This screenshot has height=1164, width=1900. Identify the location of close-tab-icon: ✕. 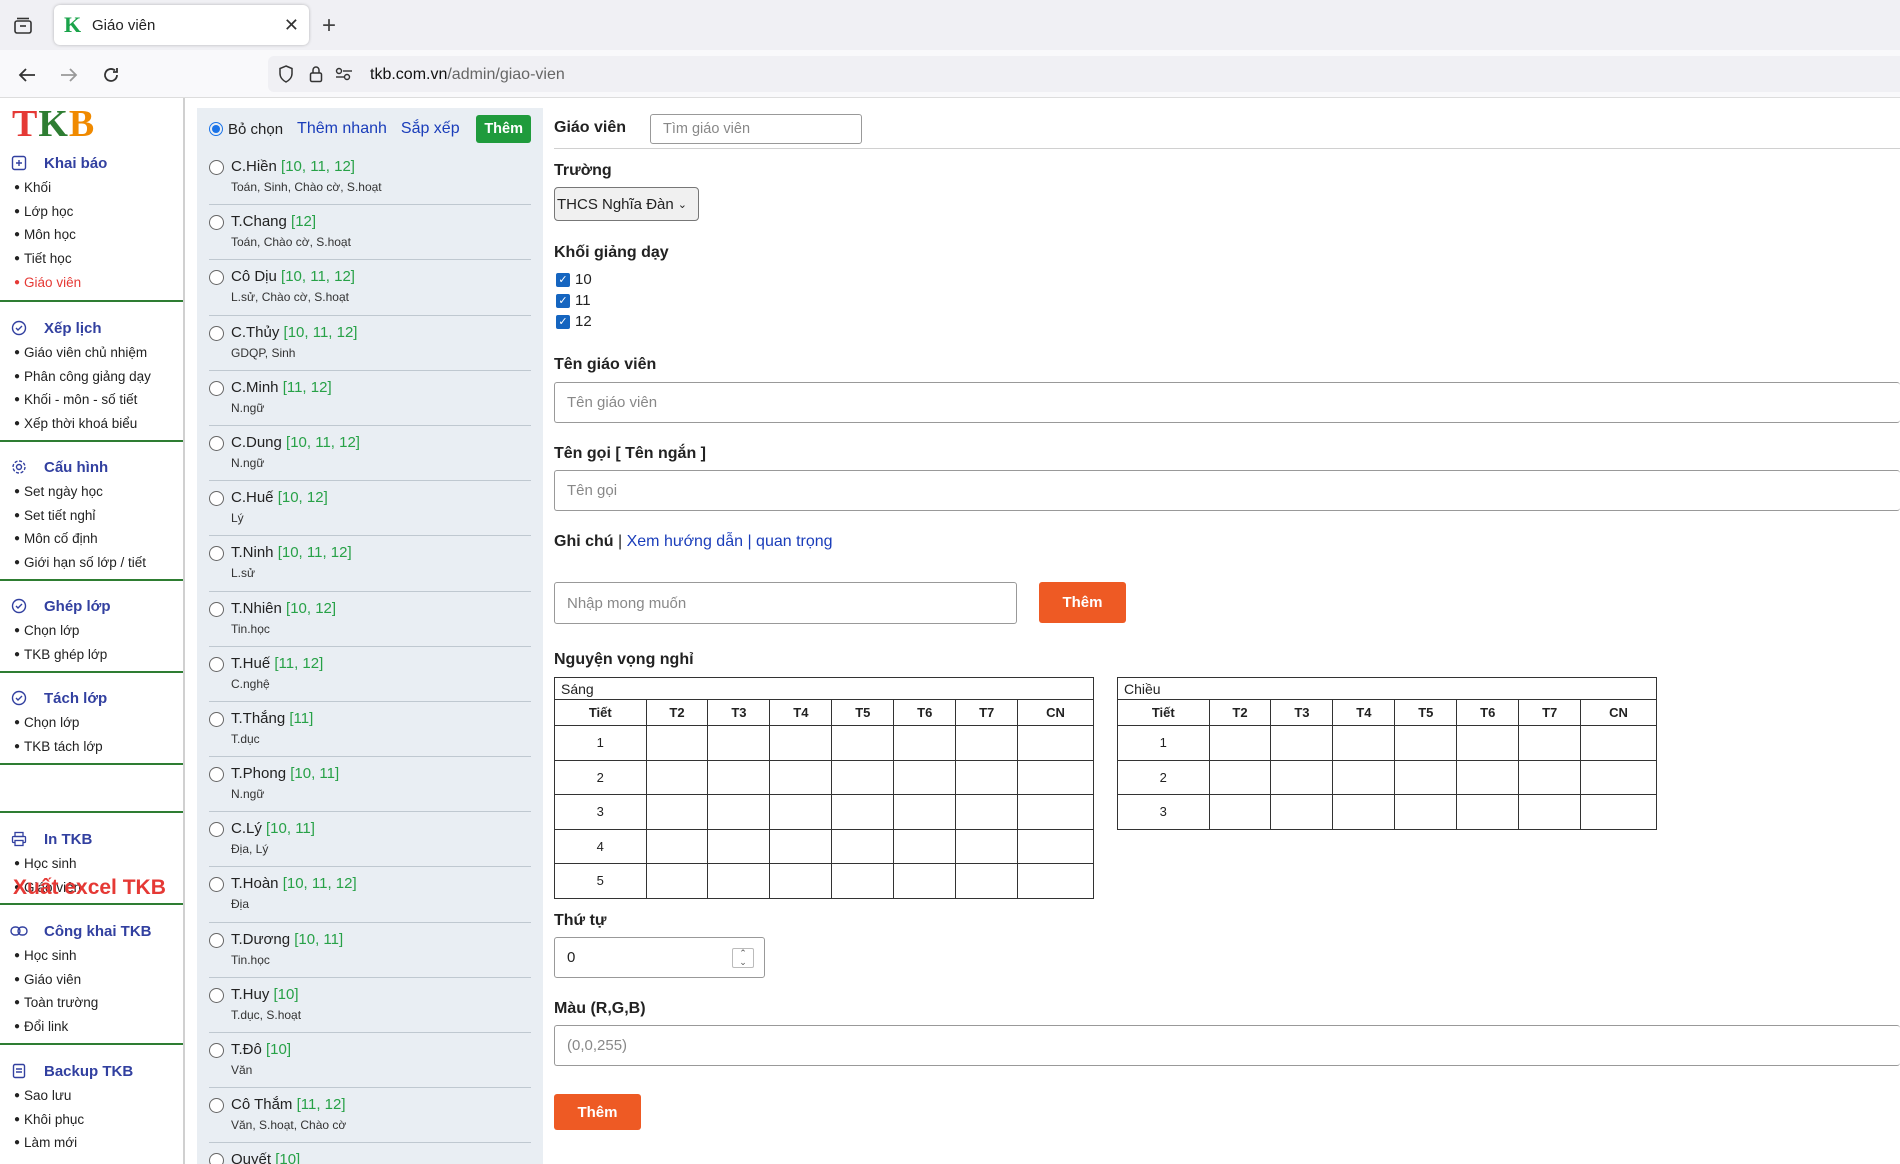
(291, 25).